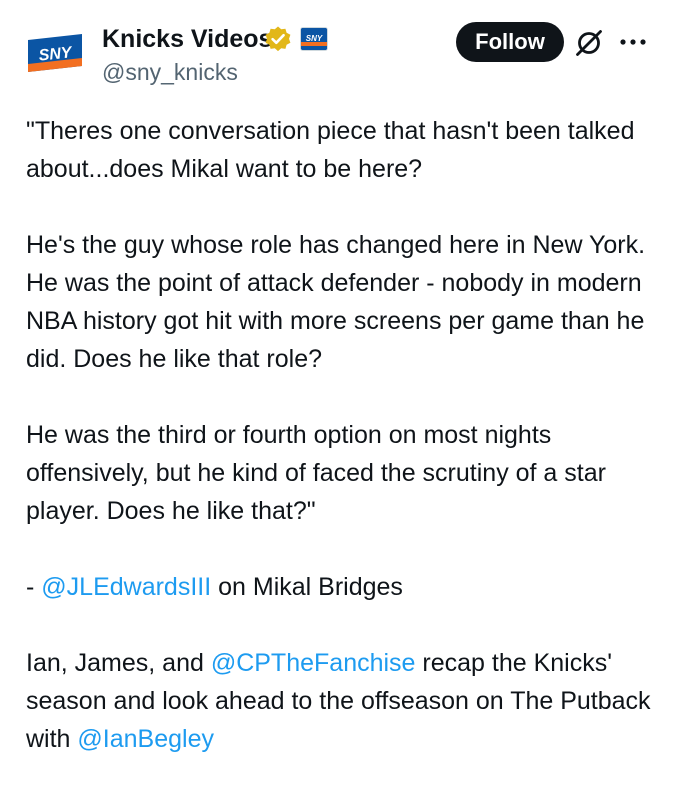 The width and height of the screenshot is (674, 800). I want to click on mention-link-ianbegley: @IanBegley, so click(145, 739).